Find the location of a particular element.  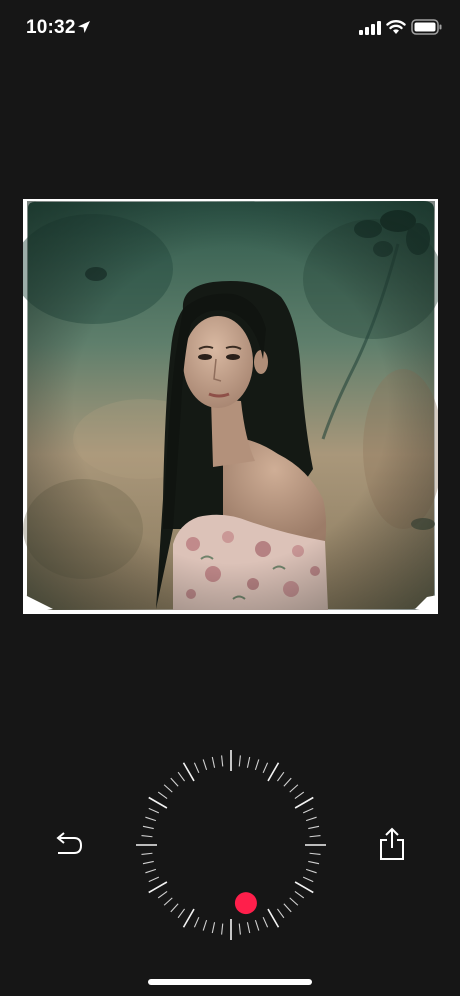

undo-button is located at coordinates (68, 846).